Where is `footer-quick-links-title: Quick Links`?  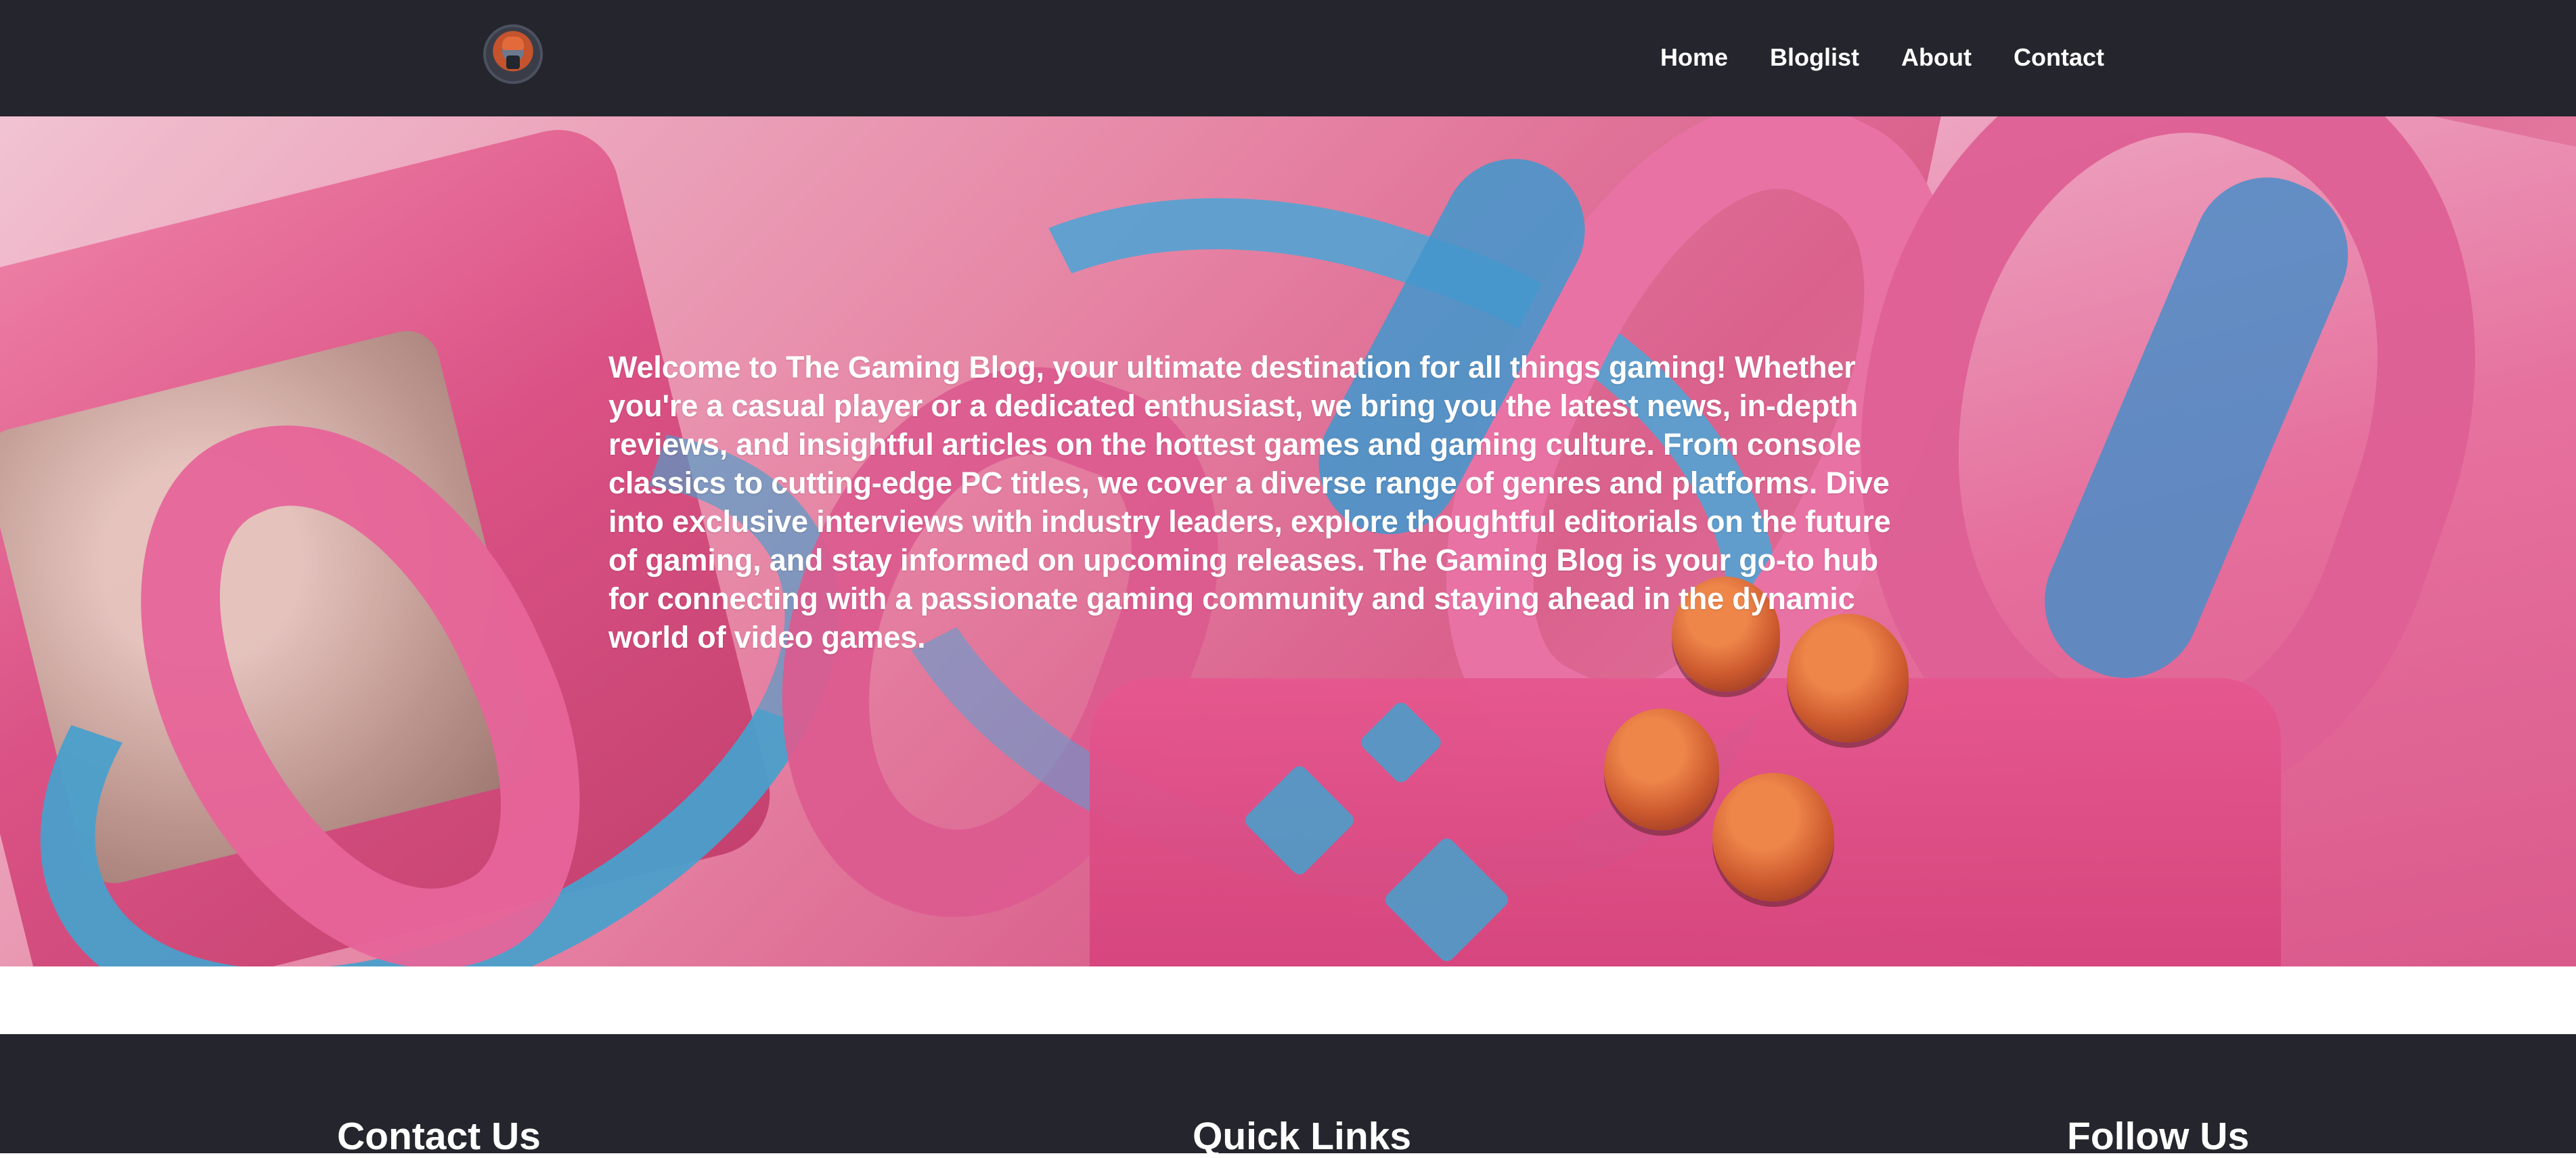
footer-quick-links-title: Quick Links is located at coordinates (1302, 1136).